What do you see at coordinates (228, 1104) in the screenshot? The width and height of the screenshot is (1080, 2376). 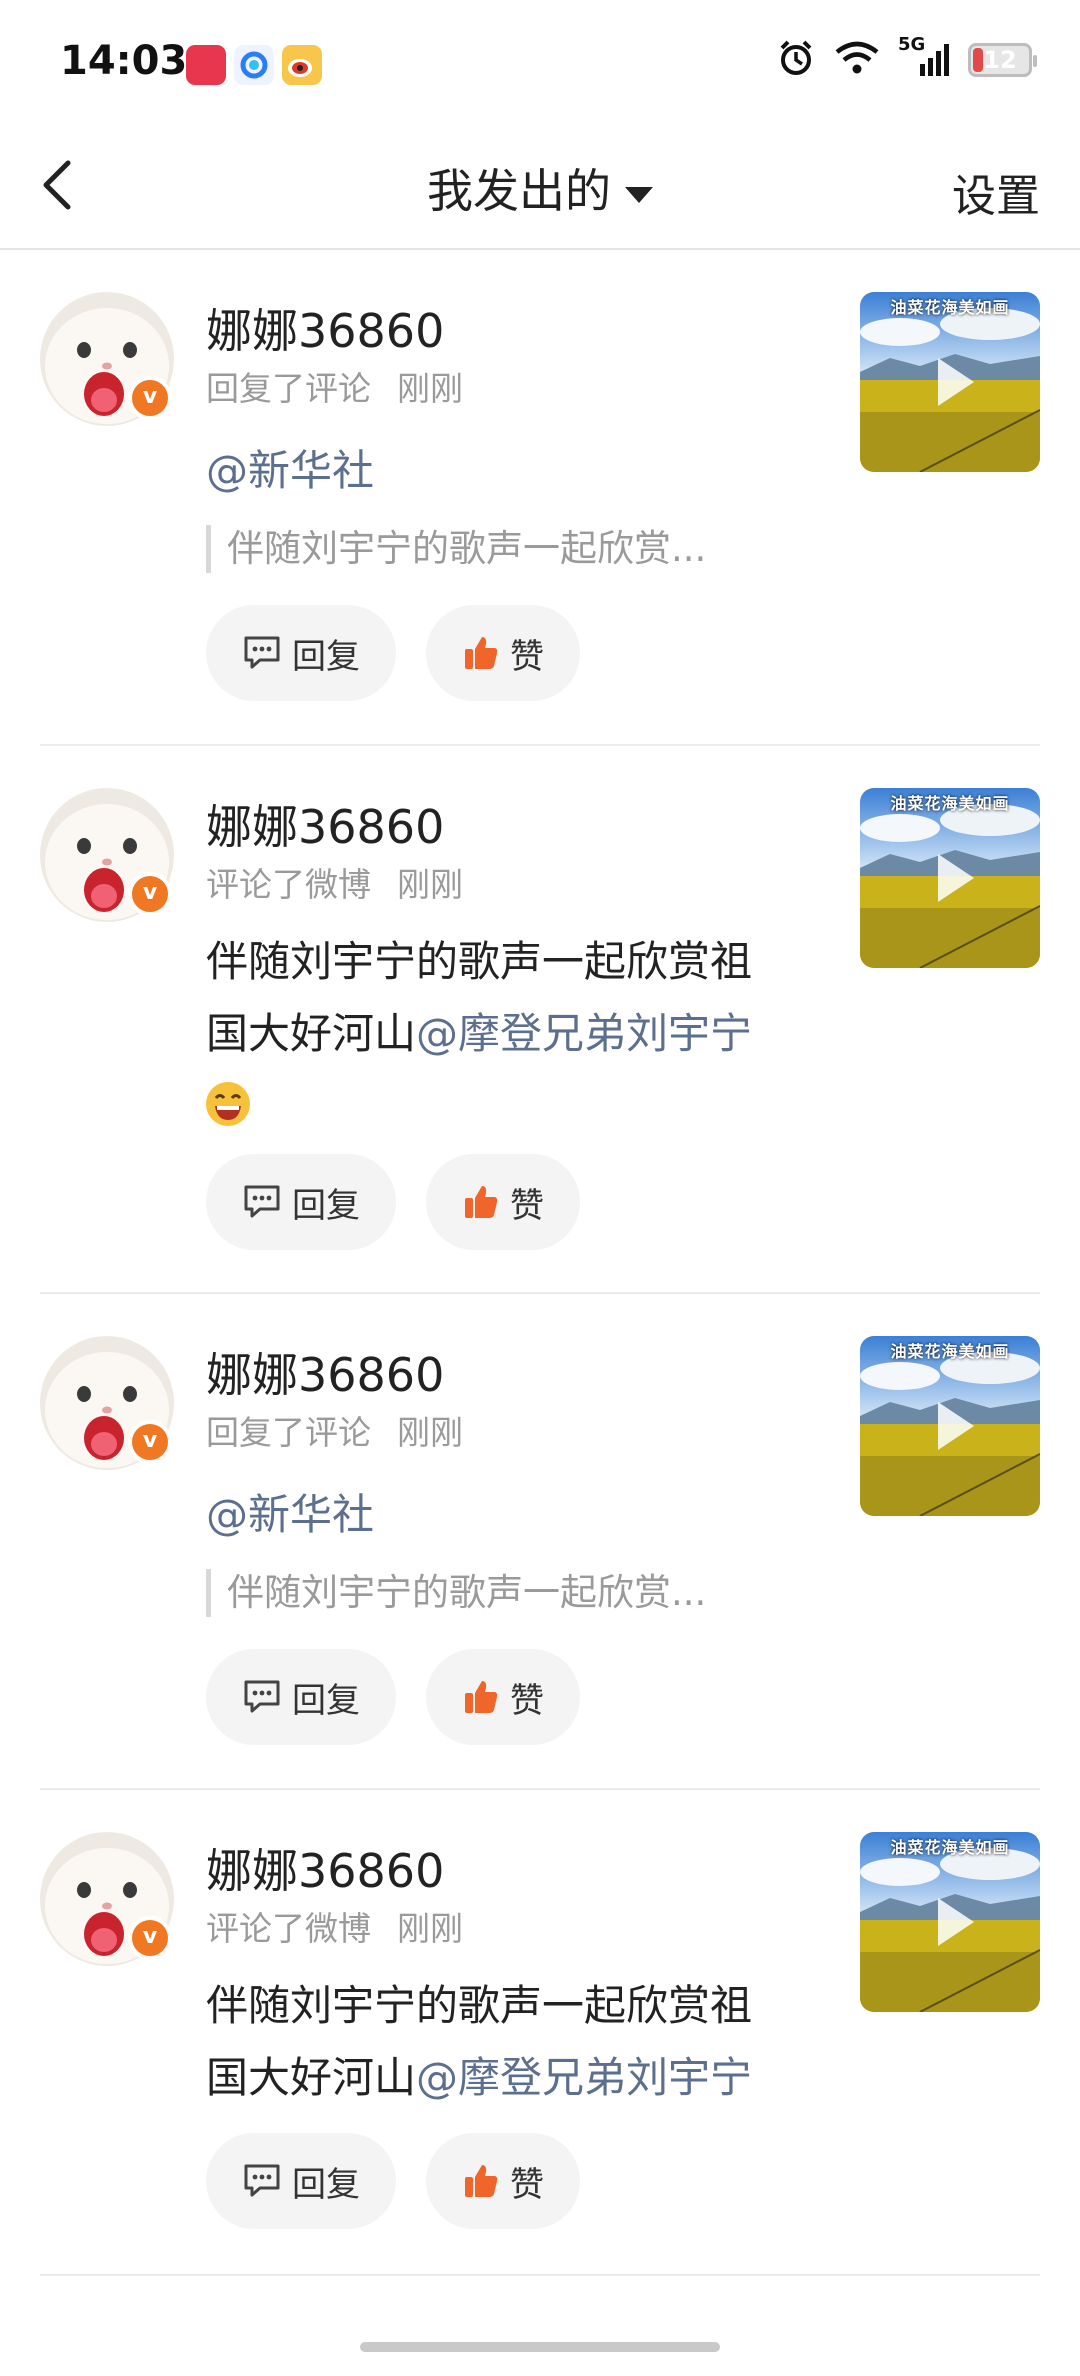 I see `grinning-emoji-icon` at bounding box center [228, 1104].